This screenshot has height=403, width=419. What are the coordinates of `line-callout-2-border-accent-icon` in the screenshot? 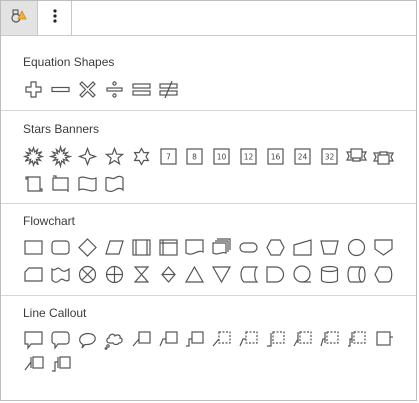 It's located at (61, 364).